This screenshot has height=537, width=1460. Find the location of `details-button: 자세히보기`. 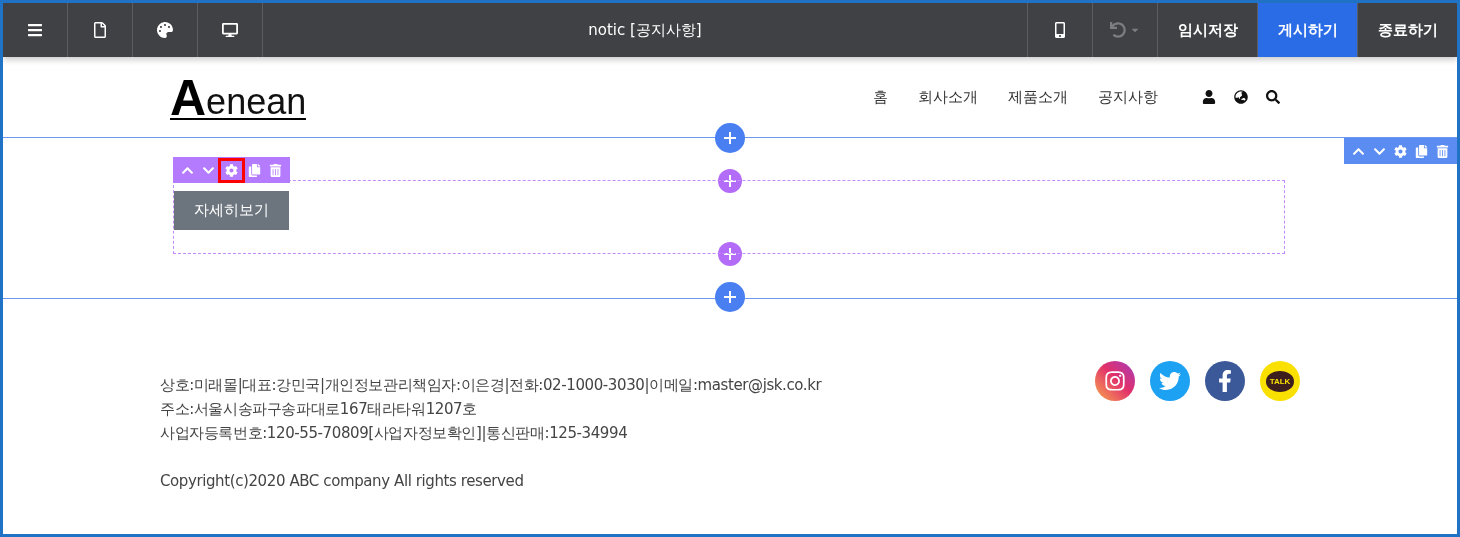

details-button: 자세히보기 is located at coordinates (231, 210).